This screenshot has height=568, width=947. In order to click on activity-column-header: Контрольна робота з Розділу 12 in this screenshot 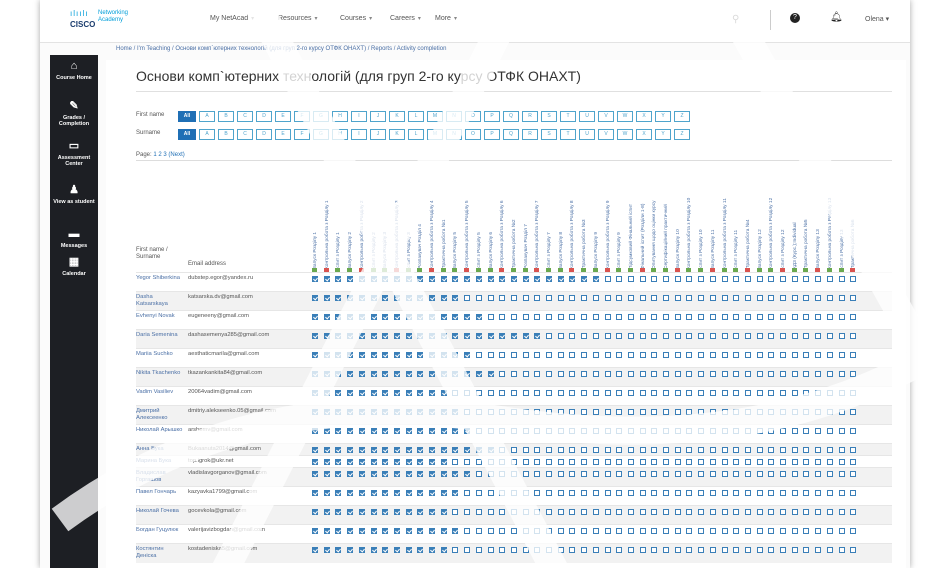, I will do `click(771, 226)`.